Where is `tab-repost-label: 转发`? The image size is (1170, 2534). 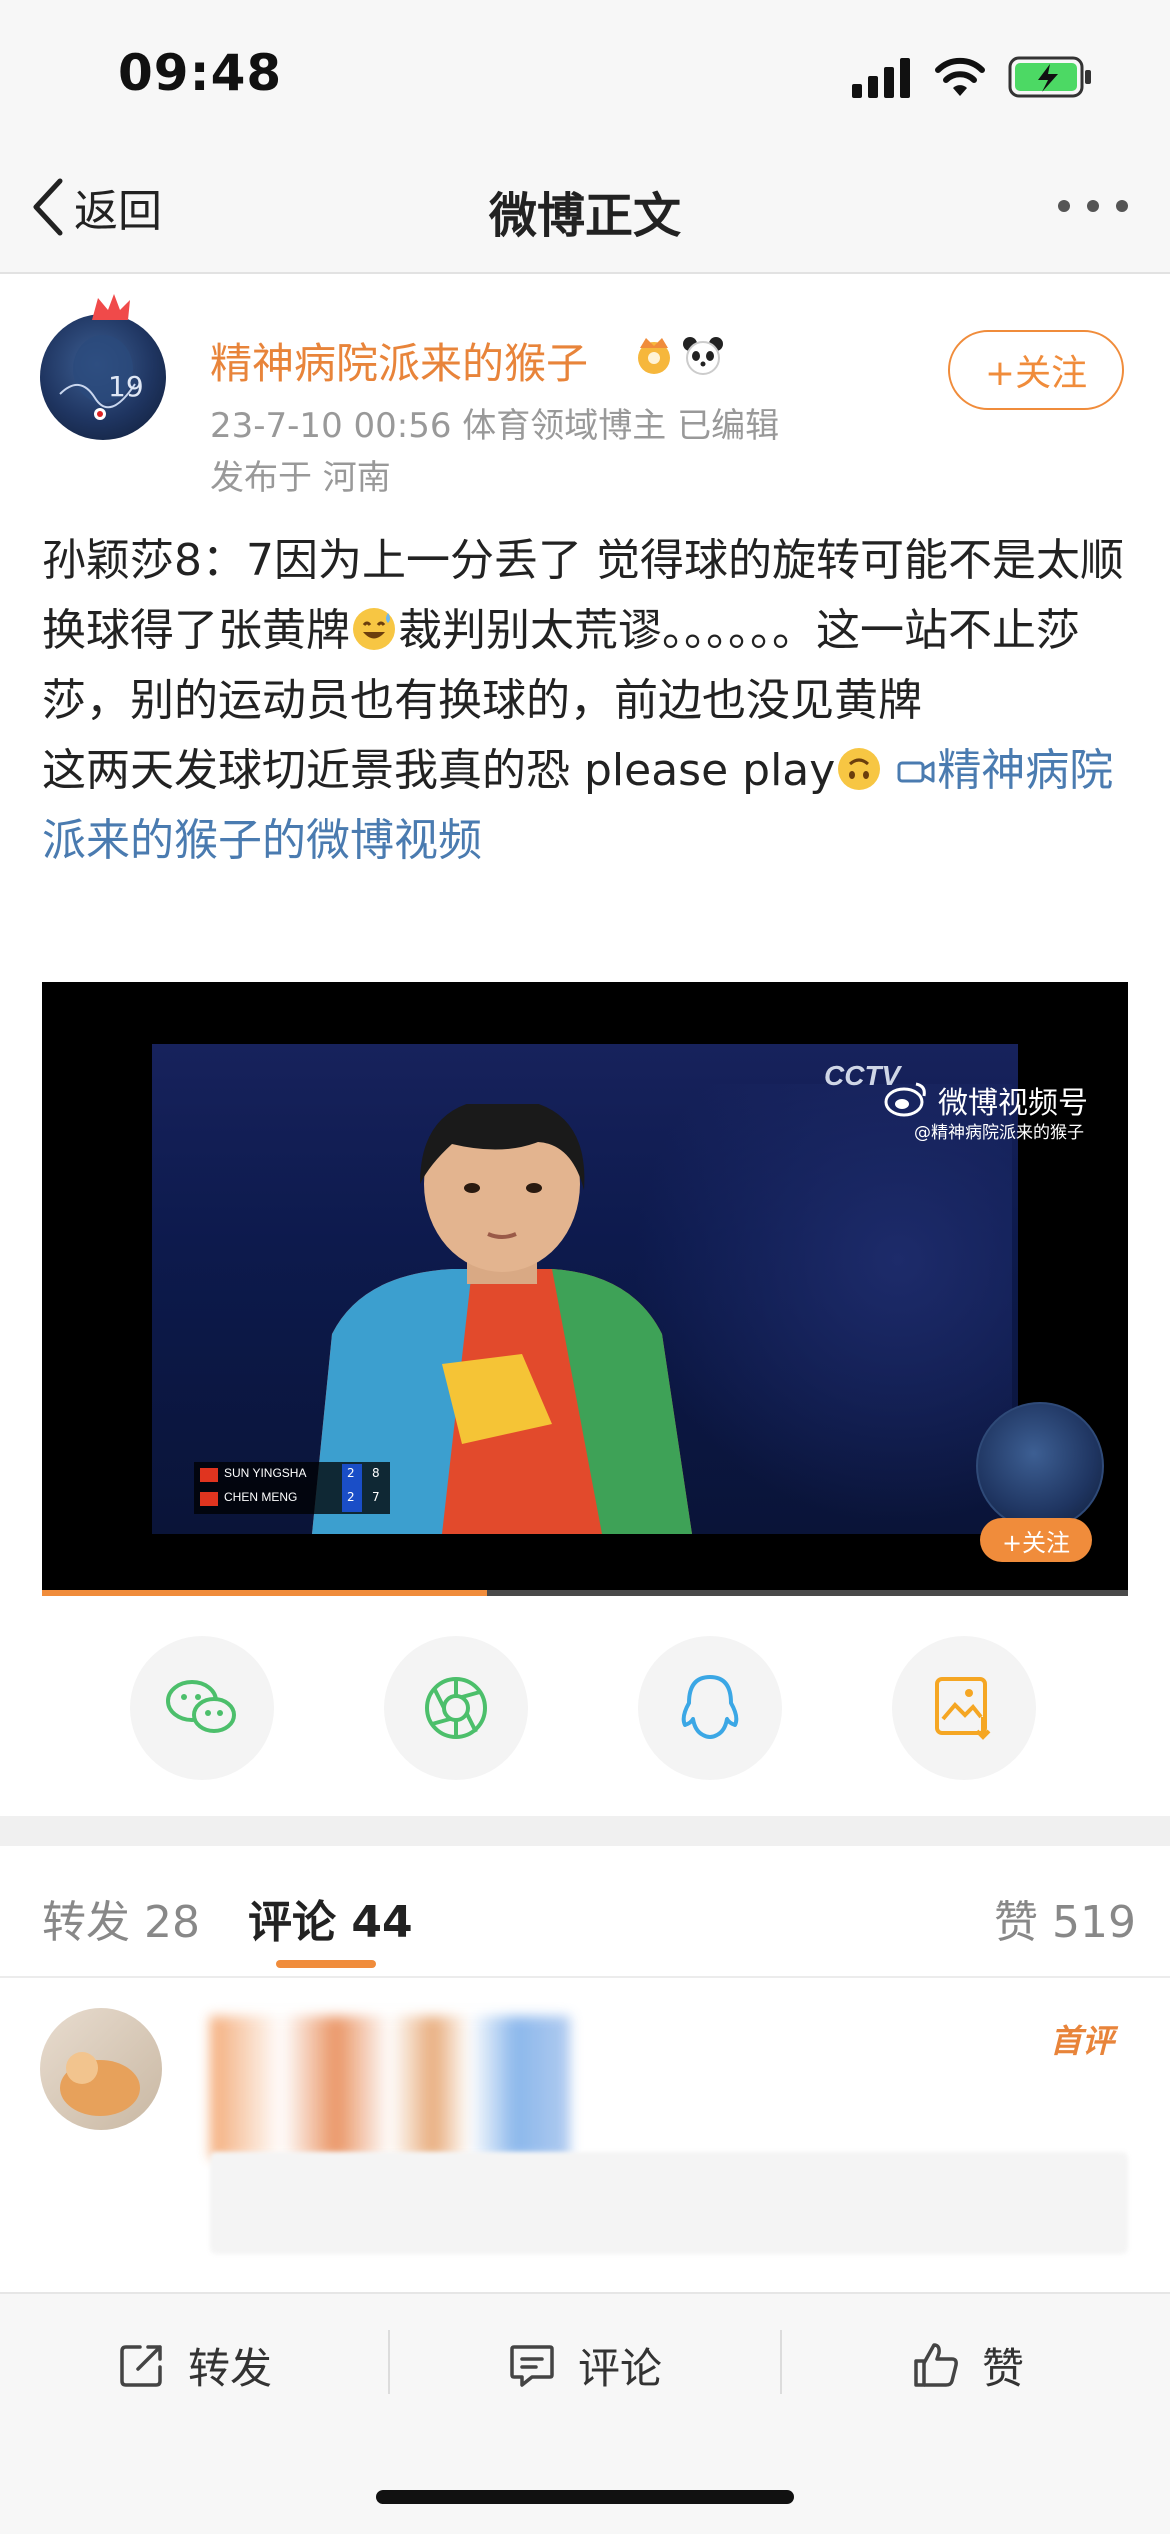 tab-repost-label: 转发 is located at coordinates (86, 1922).